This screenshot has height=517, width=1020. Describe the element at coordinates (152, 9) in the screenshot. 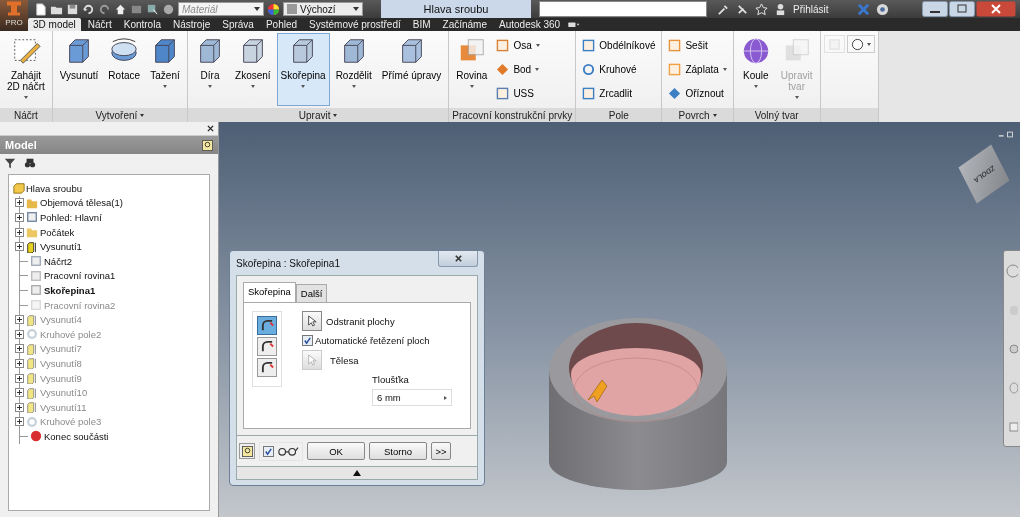

I see `select-icon` at that location.